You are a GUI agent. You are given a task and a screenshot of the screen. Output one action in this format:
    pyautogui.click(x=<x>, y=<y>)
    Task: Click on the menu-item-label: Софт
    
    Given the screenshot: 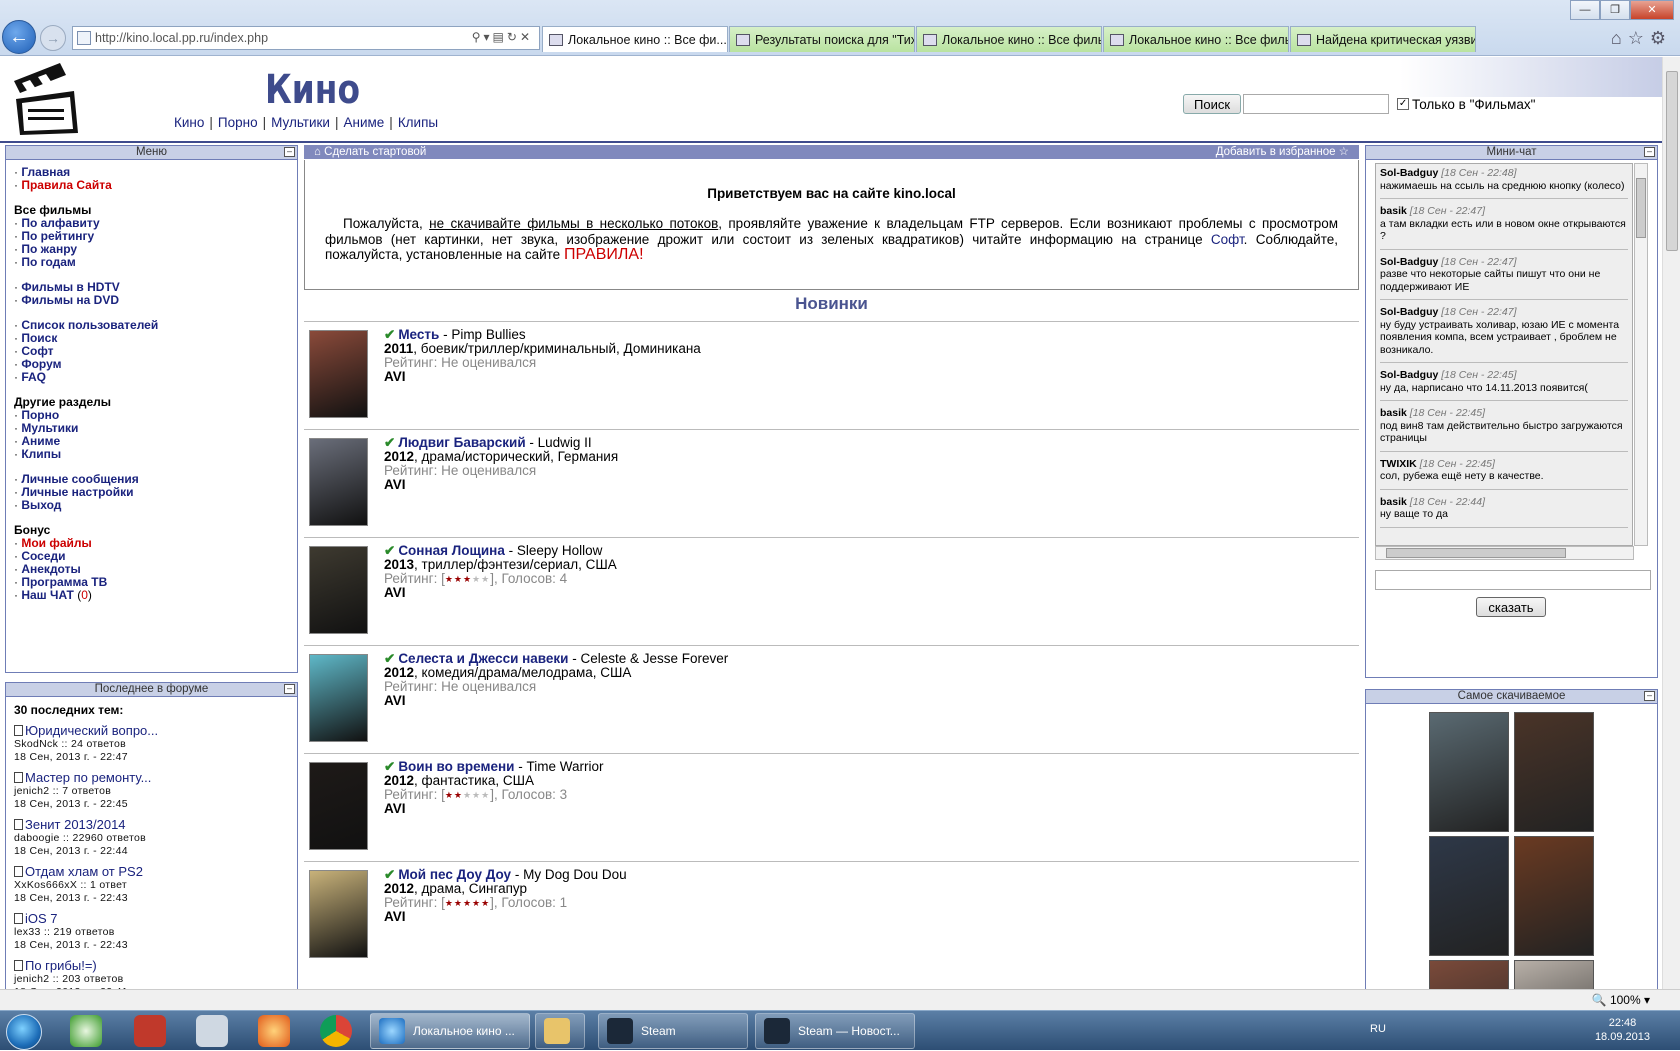 What is the action you would take?
    pyautogui.click(x=37, y=351)
    